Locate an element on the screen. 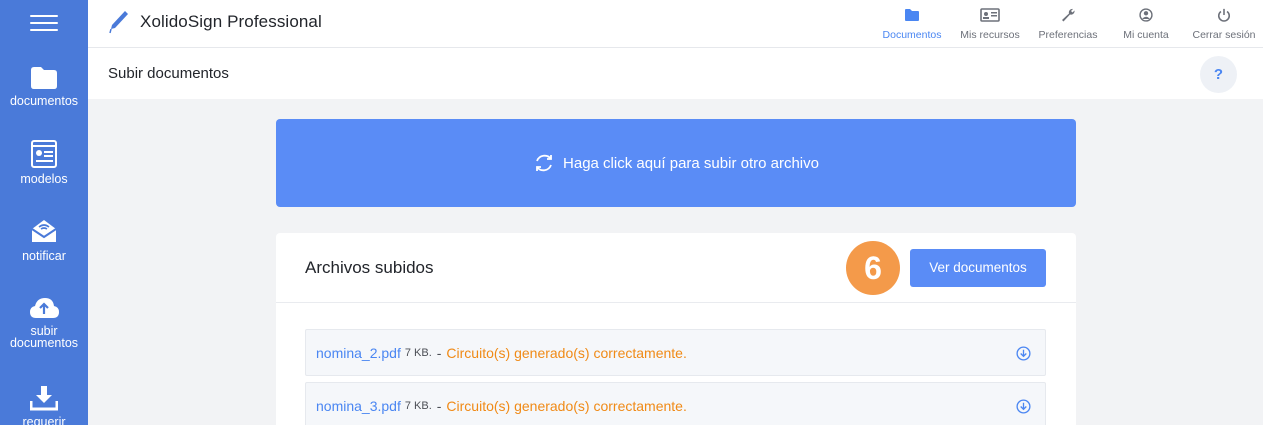 This screenshot has height=425, width=1263. wrench-icon is located at coordinates (1068, 15).